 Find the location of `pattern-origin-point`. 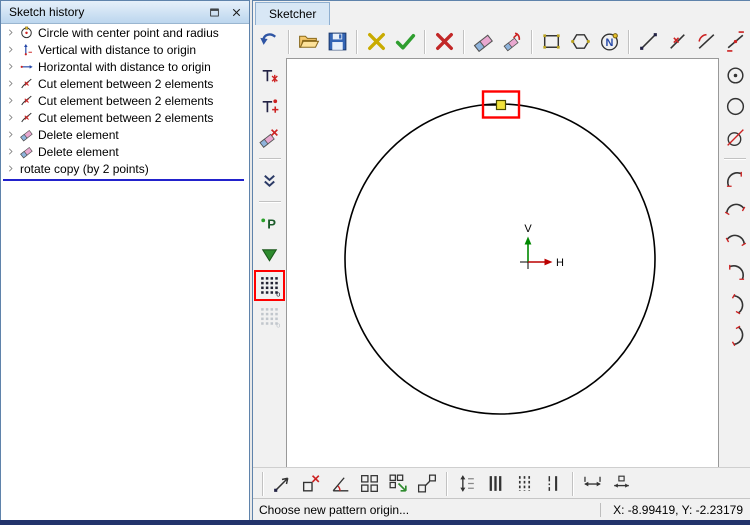

pattern-origin-point is located at coordinates (501, 105).